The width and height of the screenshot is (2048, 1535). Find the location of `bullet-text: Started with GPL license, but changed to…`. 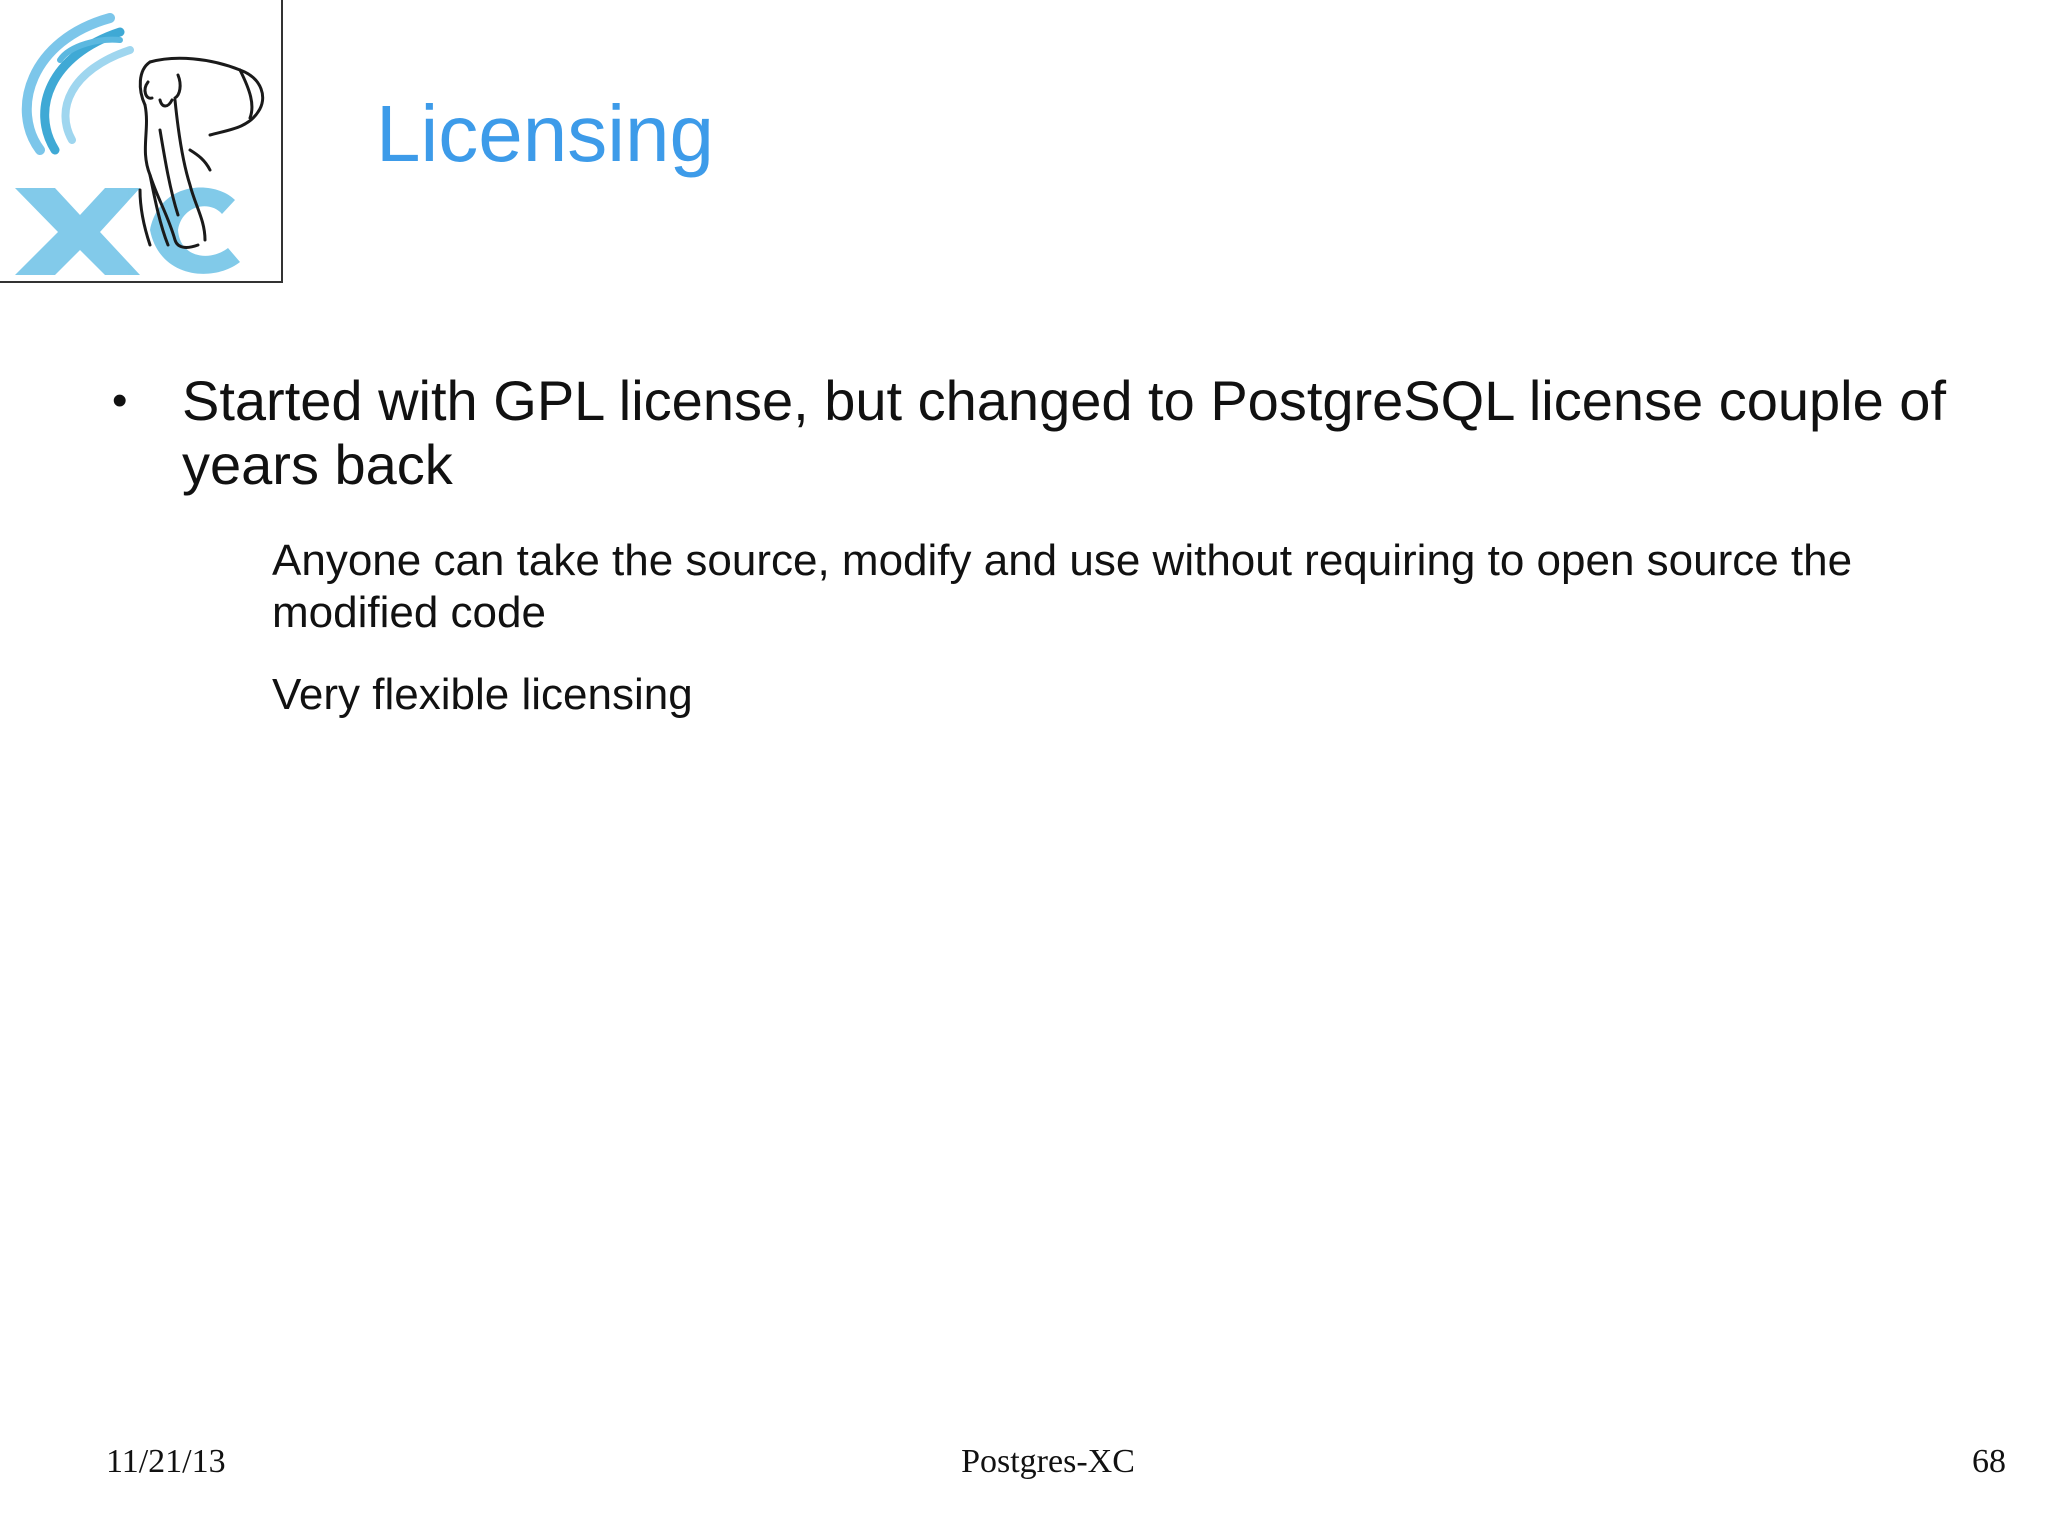

bullet-text: Started with GPL license, but changed to… is located at coordinates (1064, 432).